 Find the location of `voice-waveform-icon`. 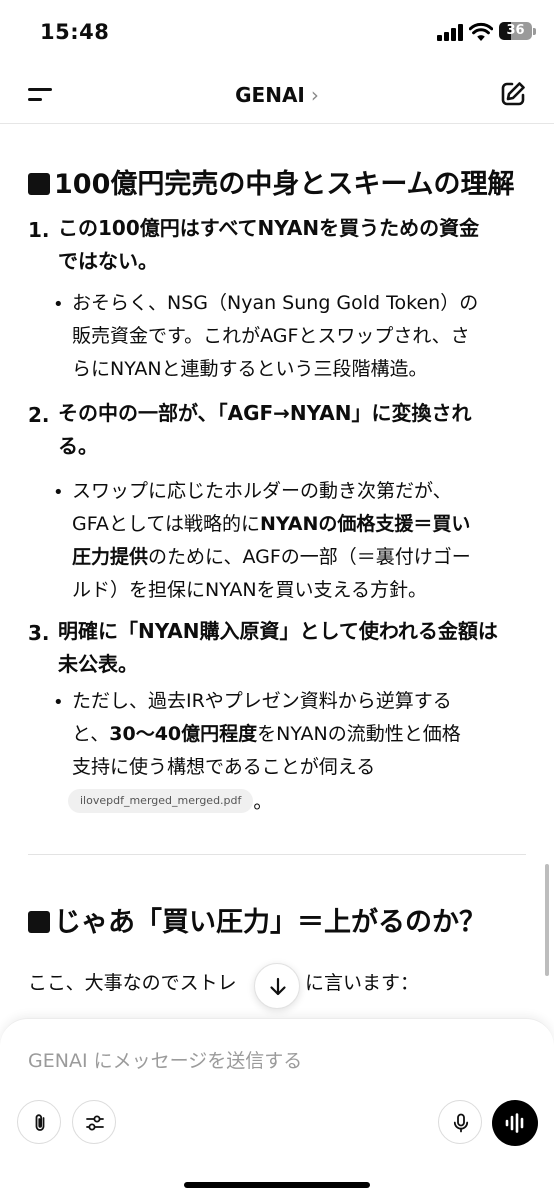

voice-waveform-icon is located at coordinates (514, 1123).